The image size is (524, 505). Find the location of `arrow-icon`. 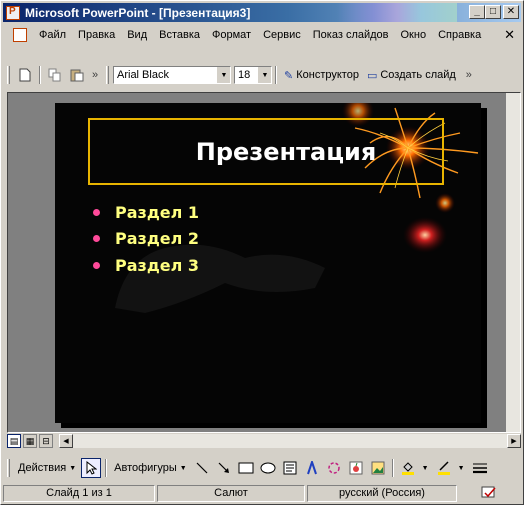

arrow-icon is located at coordinates (224, 468).